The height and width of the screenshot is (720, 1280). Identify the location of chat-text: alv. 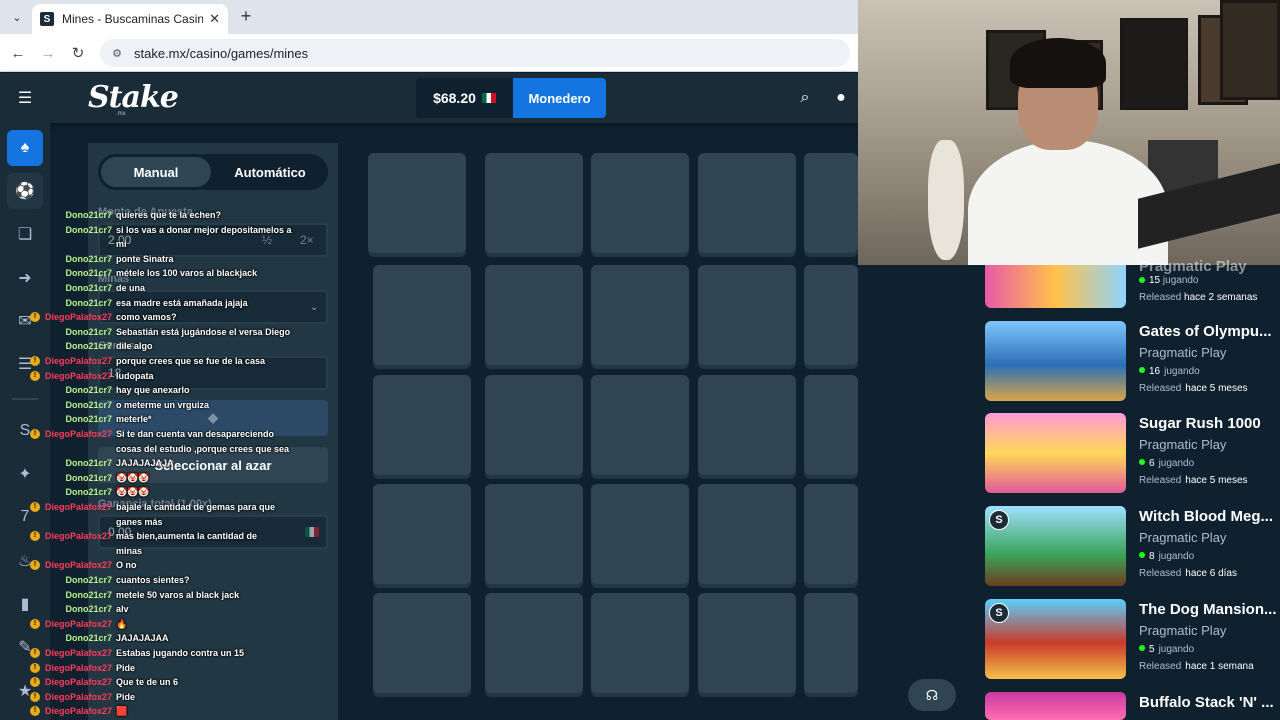
(122, 609).